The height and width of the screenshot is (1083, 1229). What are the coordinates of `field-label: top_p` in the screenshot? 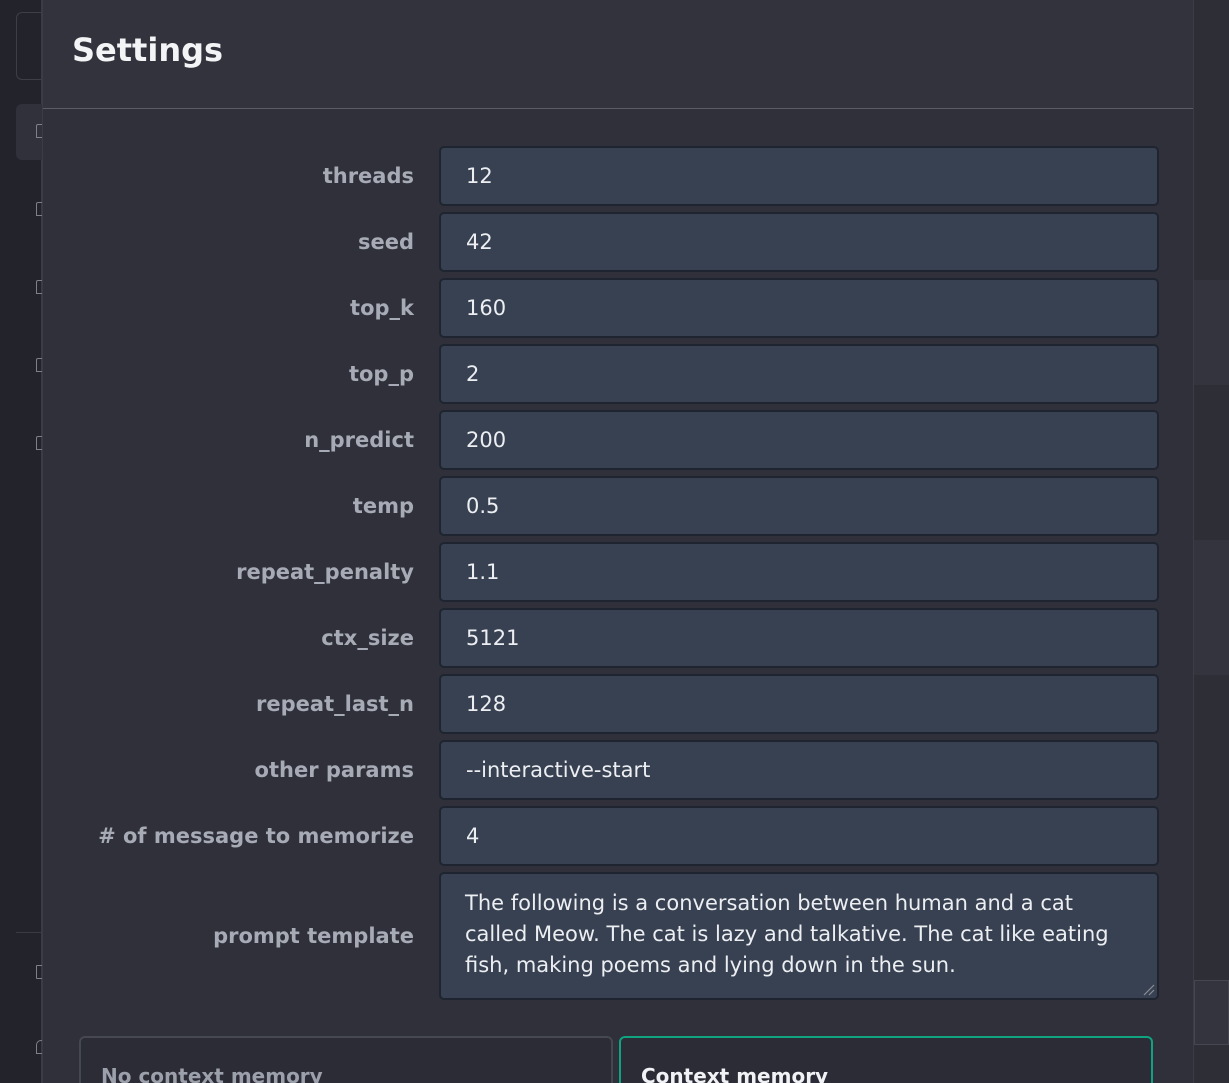 It's located at (381, 374).